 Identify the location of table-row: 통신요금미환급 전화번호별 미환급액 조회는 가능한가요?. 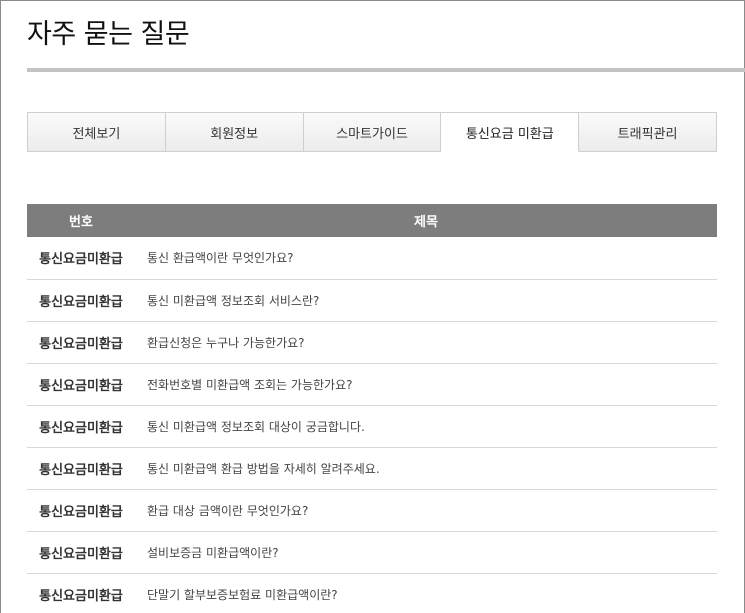
(372, 384).